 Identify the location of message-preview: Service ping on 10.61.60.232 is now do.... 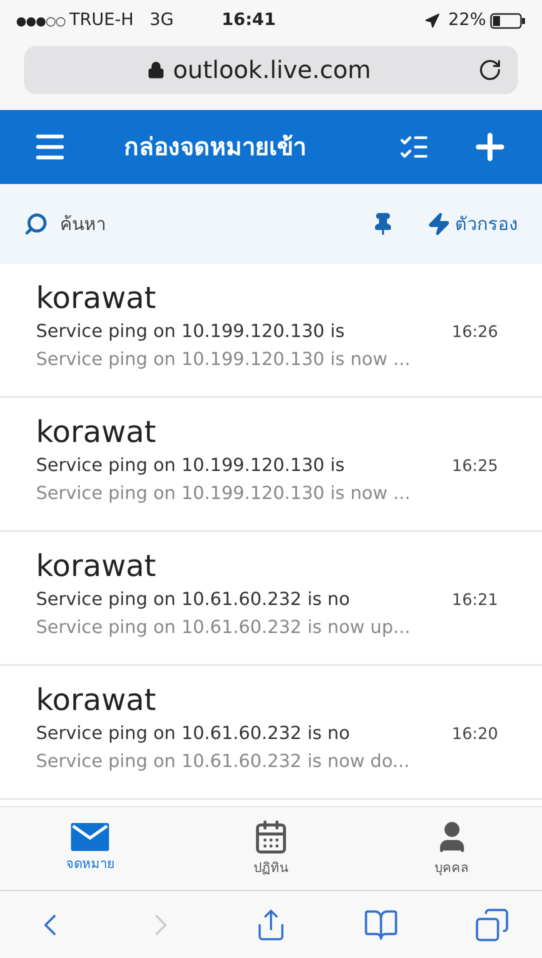
(223, 762).